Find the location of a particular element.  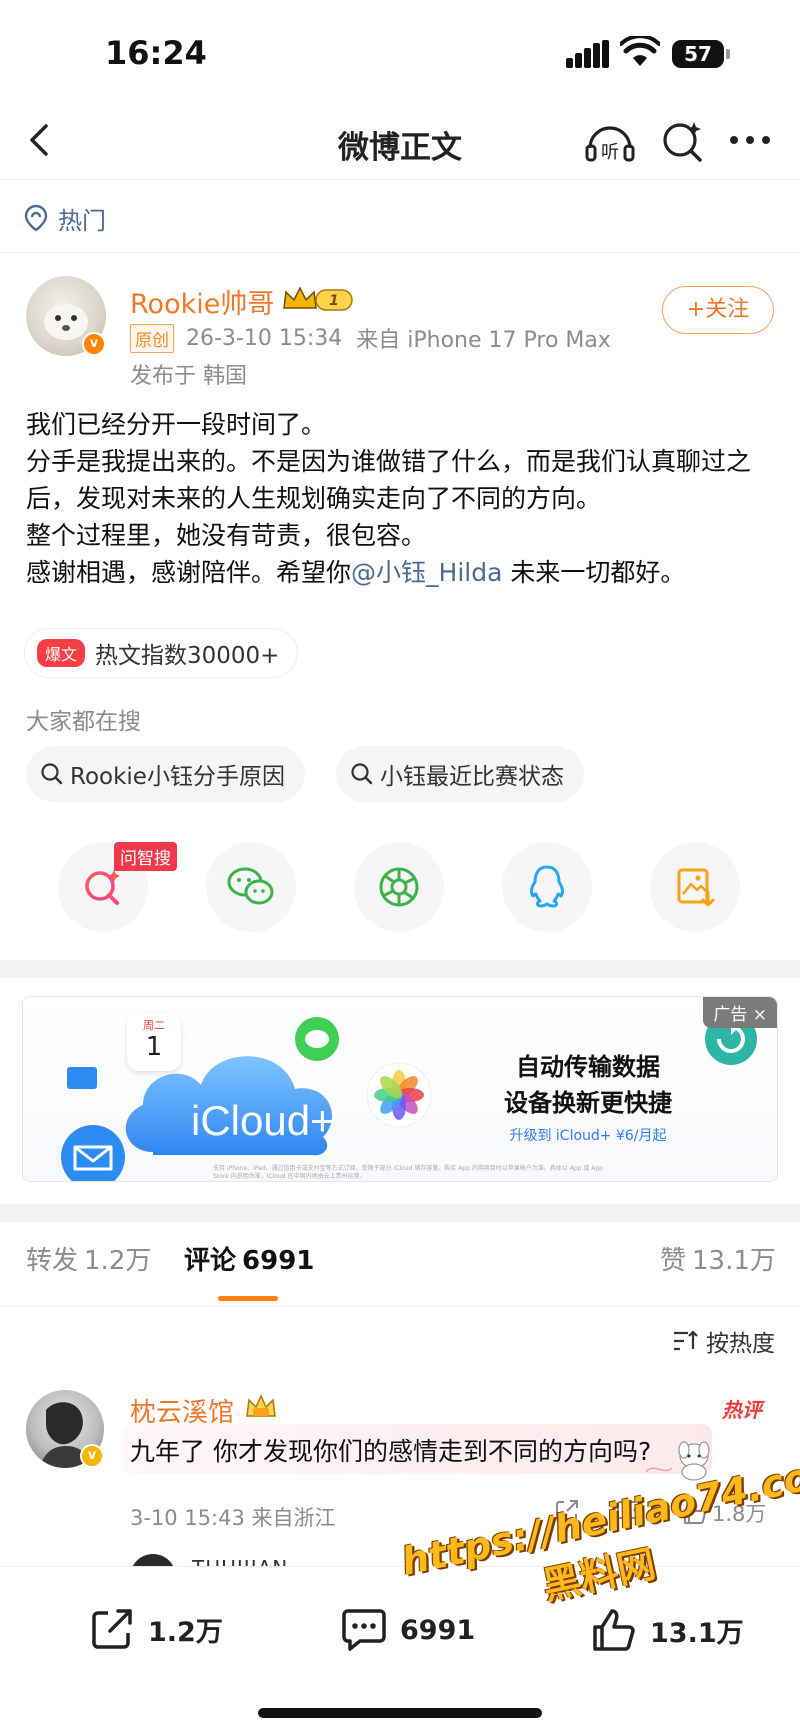

interaction-tabs: 转发 1.2万 评论 6991 赞 13.1万 is located at coordinates (400, 1270).